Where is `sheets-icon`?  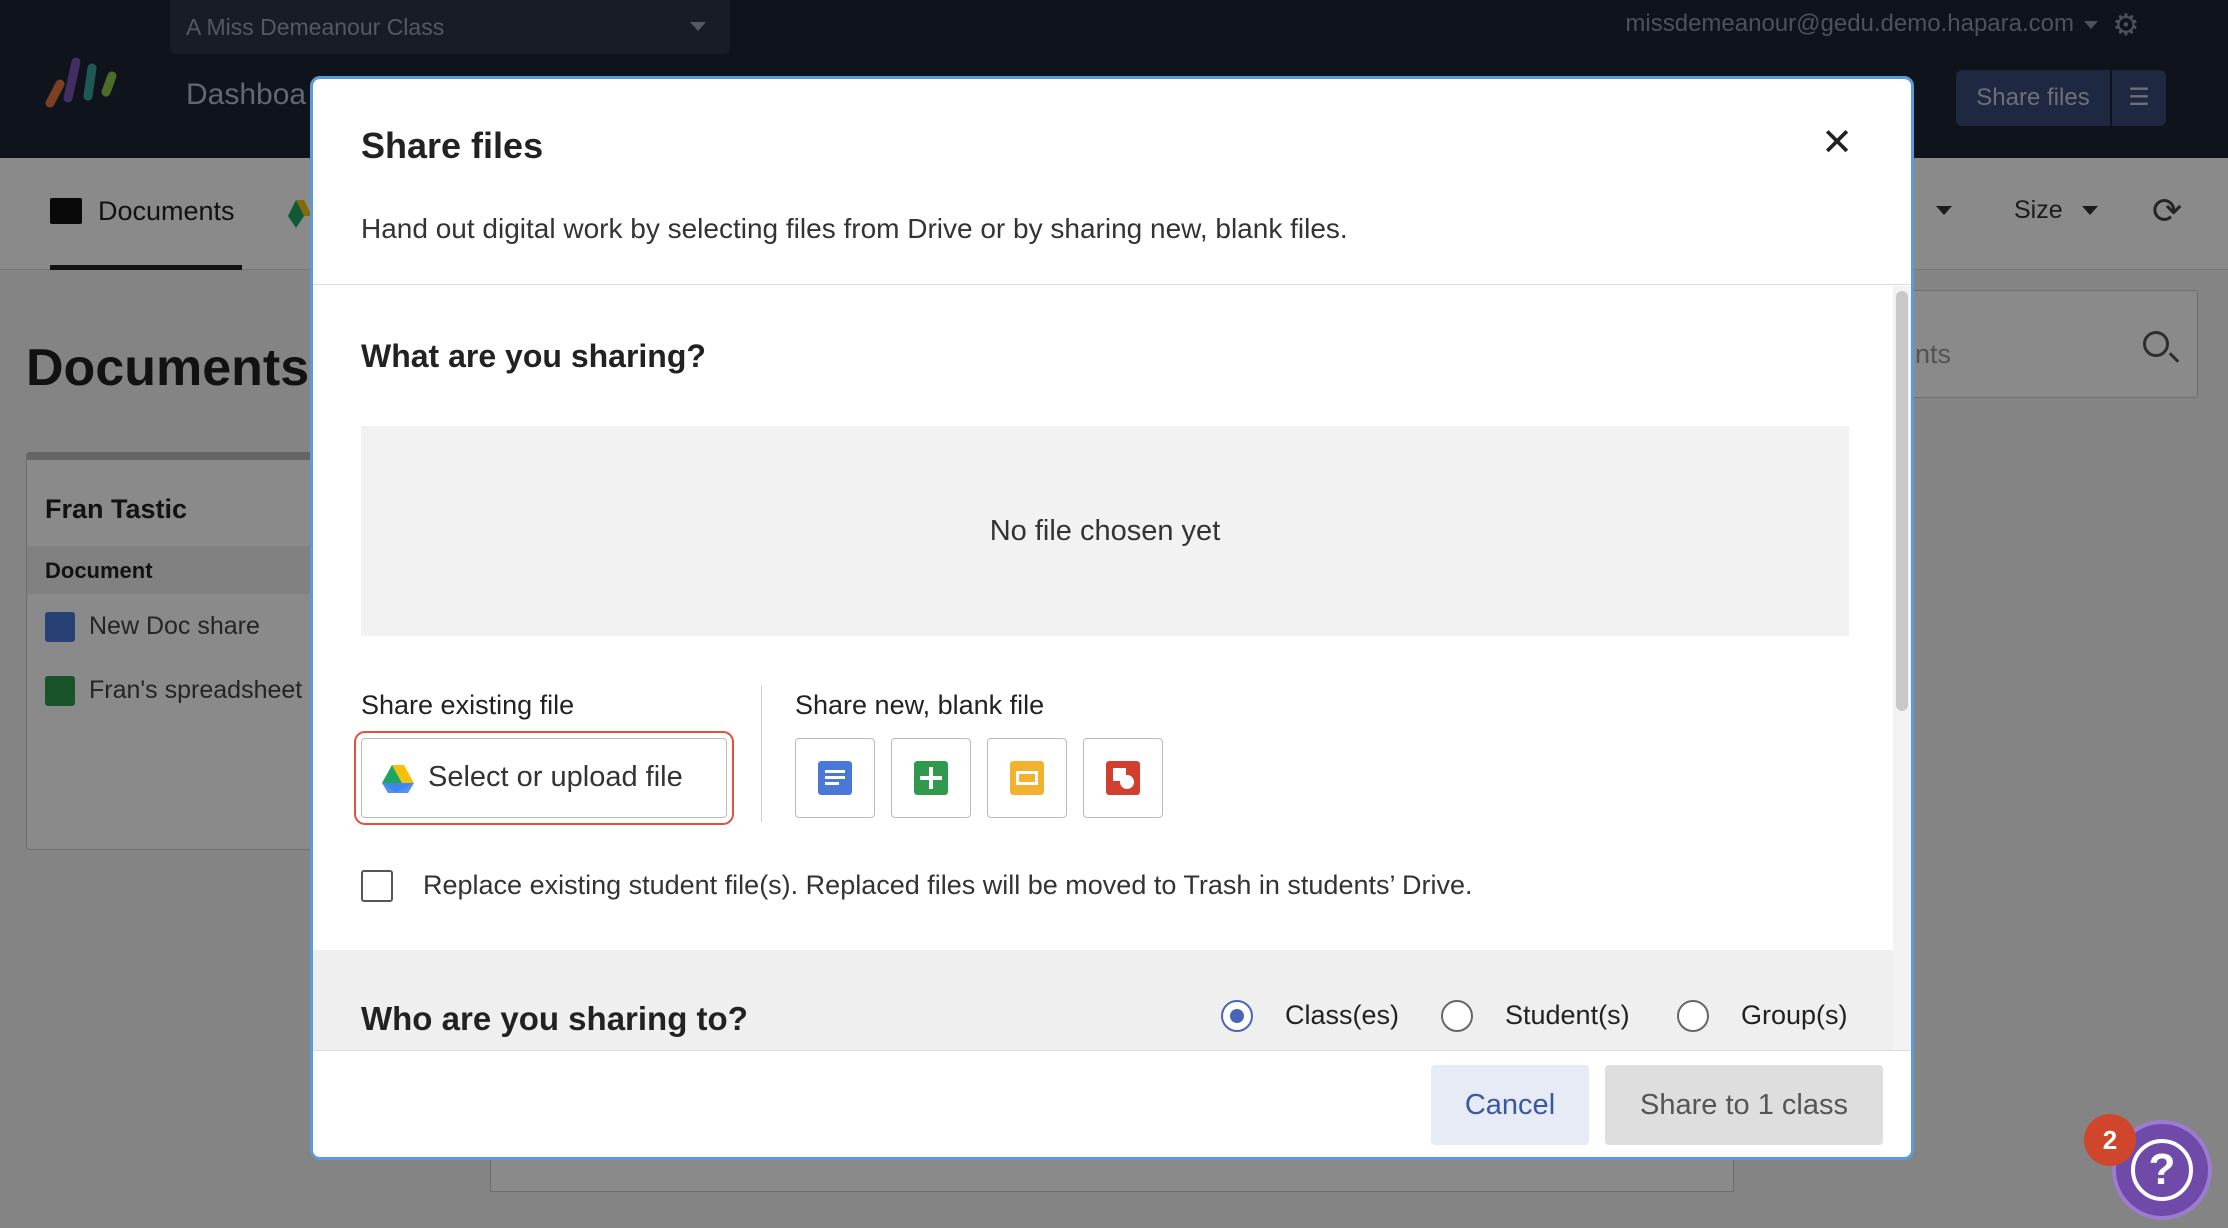
sheets-icon is located at coordinates (931, 778).